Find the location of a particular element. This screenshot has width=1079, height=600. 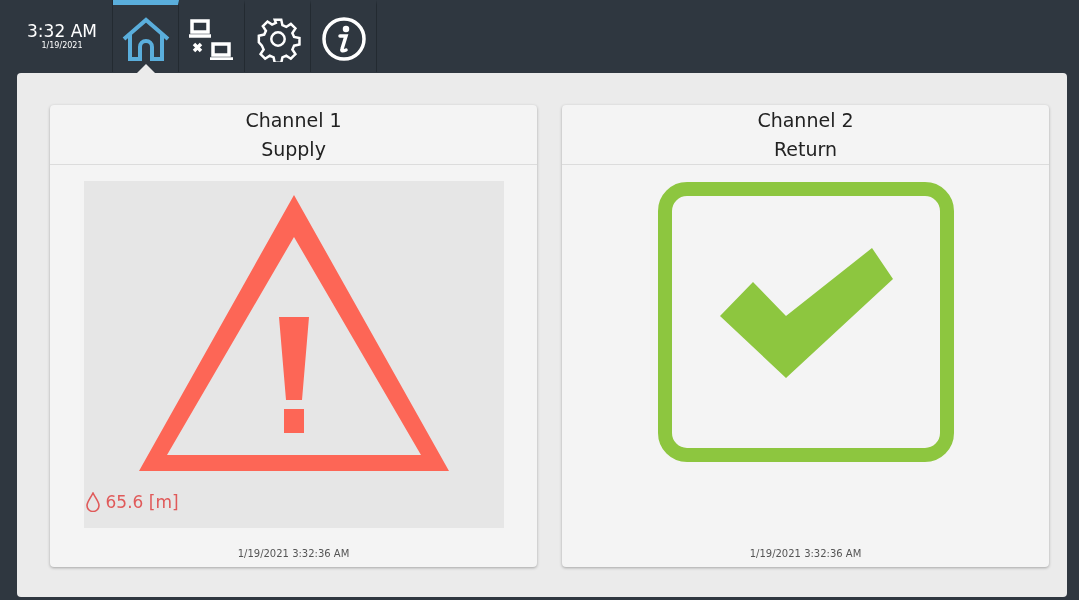

network-icon is located at coordinates (211, 38).